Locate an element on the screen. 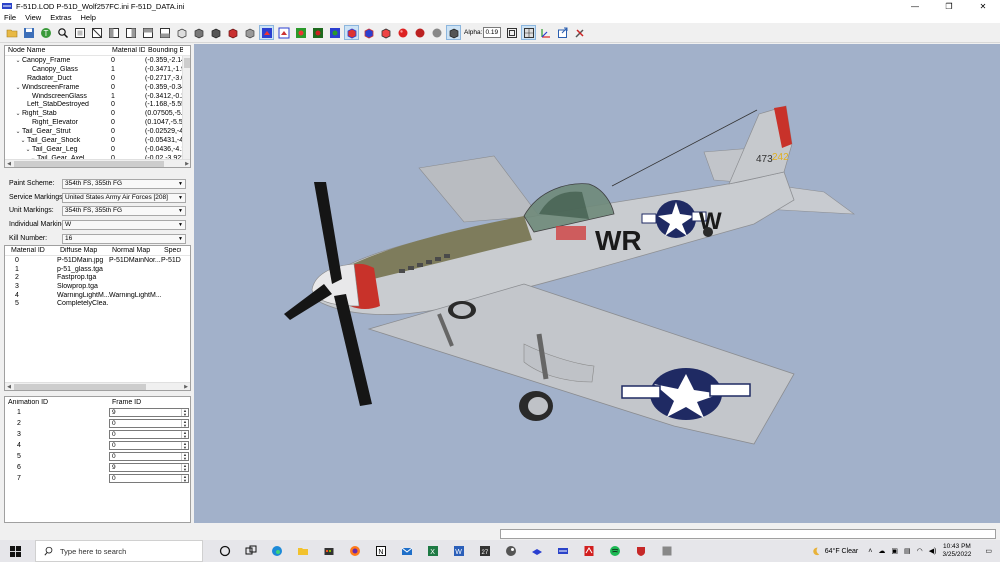  cube-dark-icon is located at coordinates (215, 32).